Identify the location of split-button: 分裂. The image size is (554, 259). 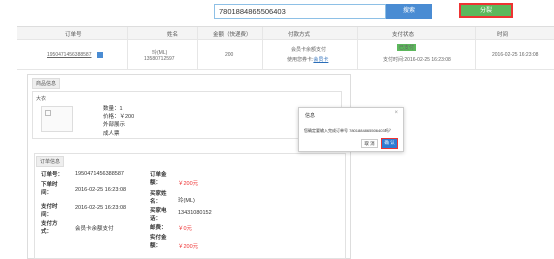
(486, 10).